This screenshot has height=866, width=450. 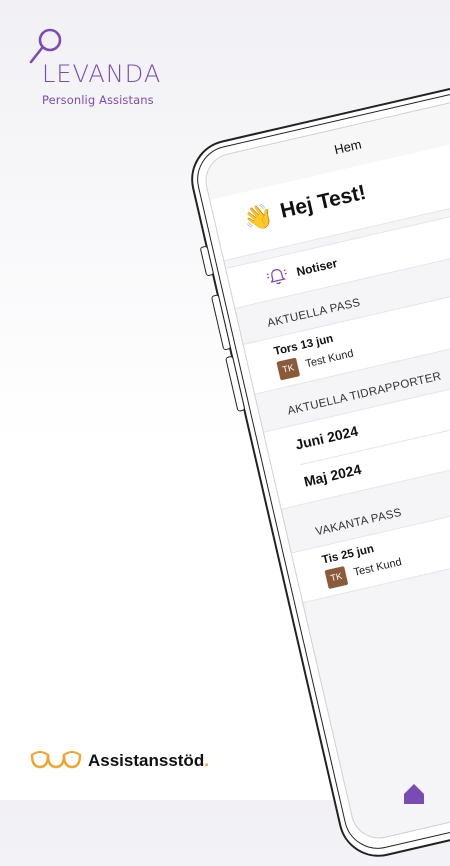 What do you see at coordinates (332, 475) in the screenshot?
I see `time-report-item: Maj 2024` at bounding box center [332, 475].